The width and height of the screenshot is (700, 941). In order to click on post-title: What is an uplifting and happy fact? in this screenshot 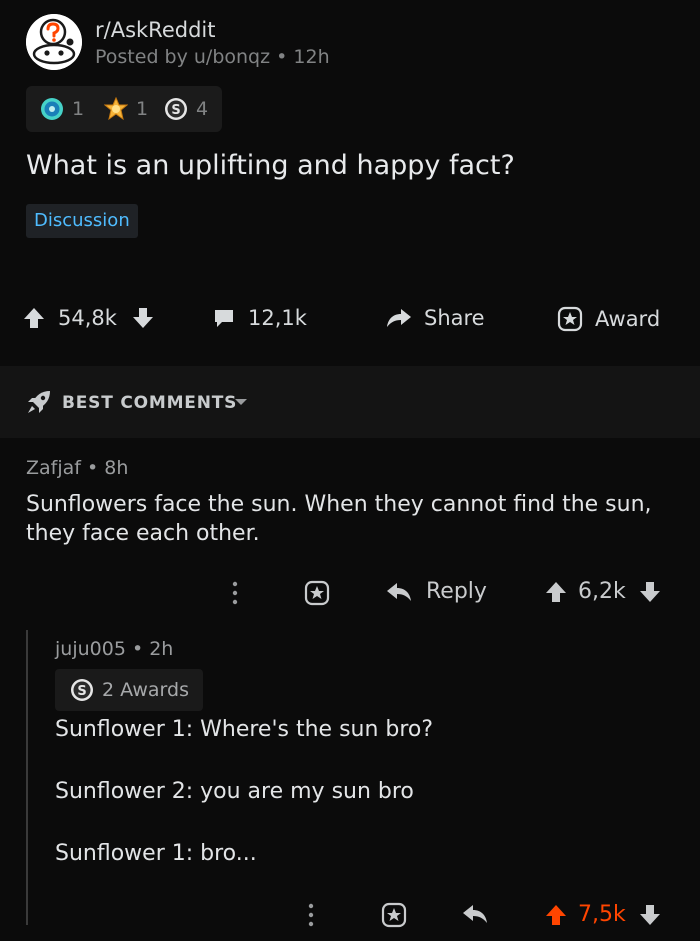, I will do `click(270, 165)`.